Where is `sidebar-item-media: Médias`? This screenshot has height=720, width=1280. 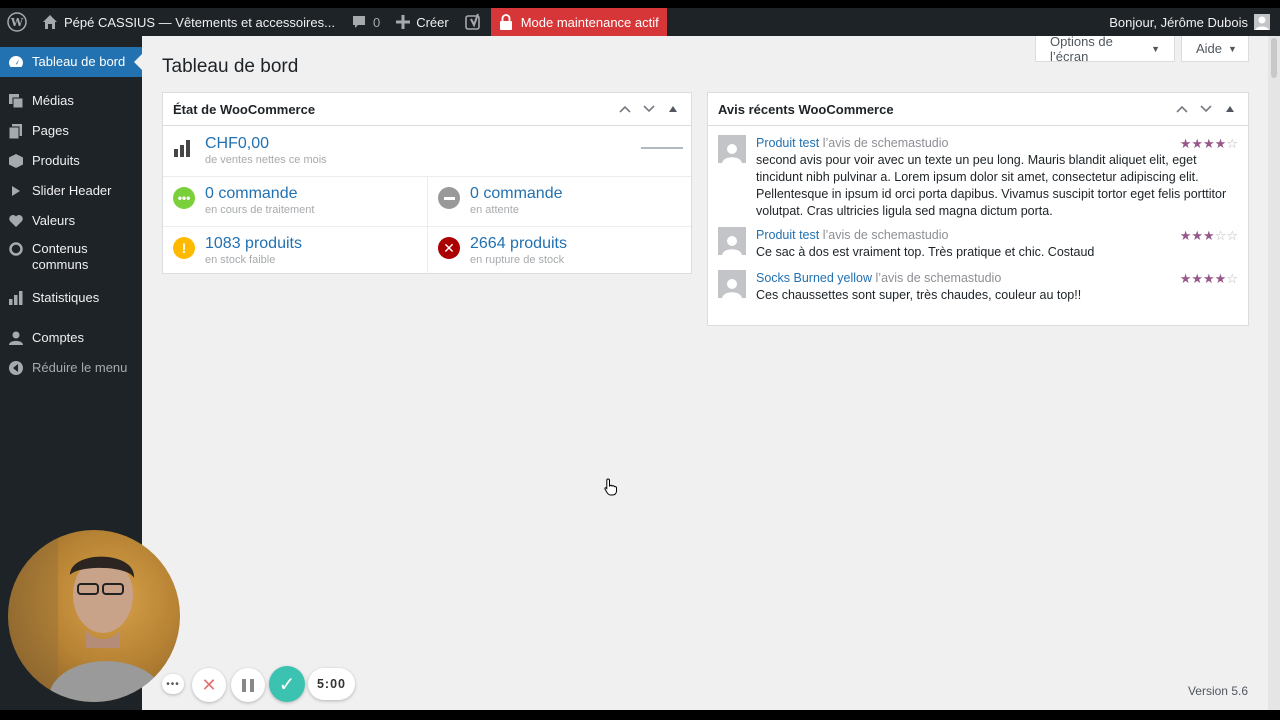
sidebar-item-media: Médias is located at coordinates (71, 101).